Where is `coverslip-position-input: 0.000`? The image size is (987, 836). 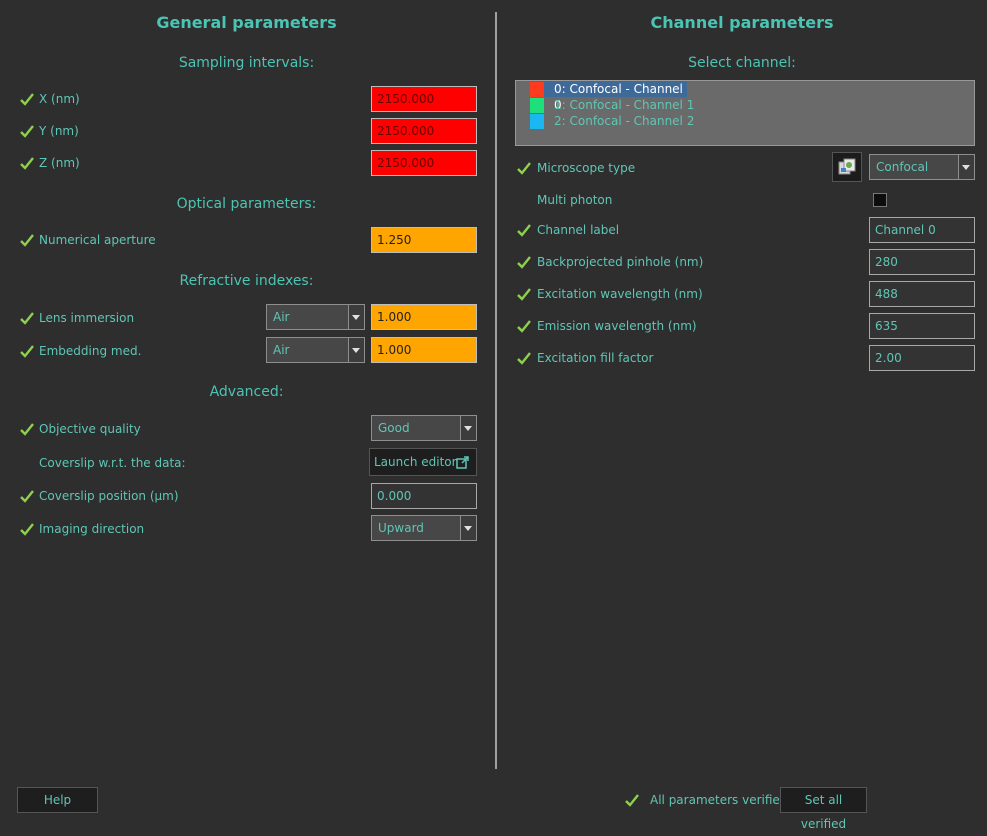 coverslip-position-input: 0.000 is located at coordinates (424, 496).